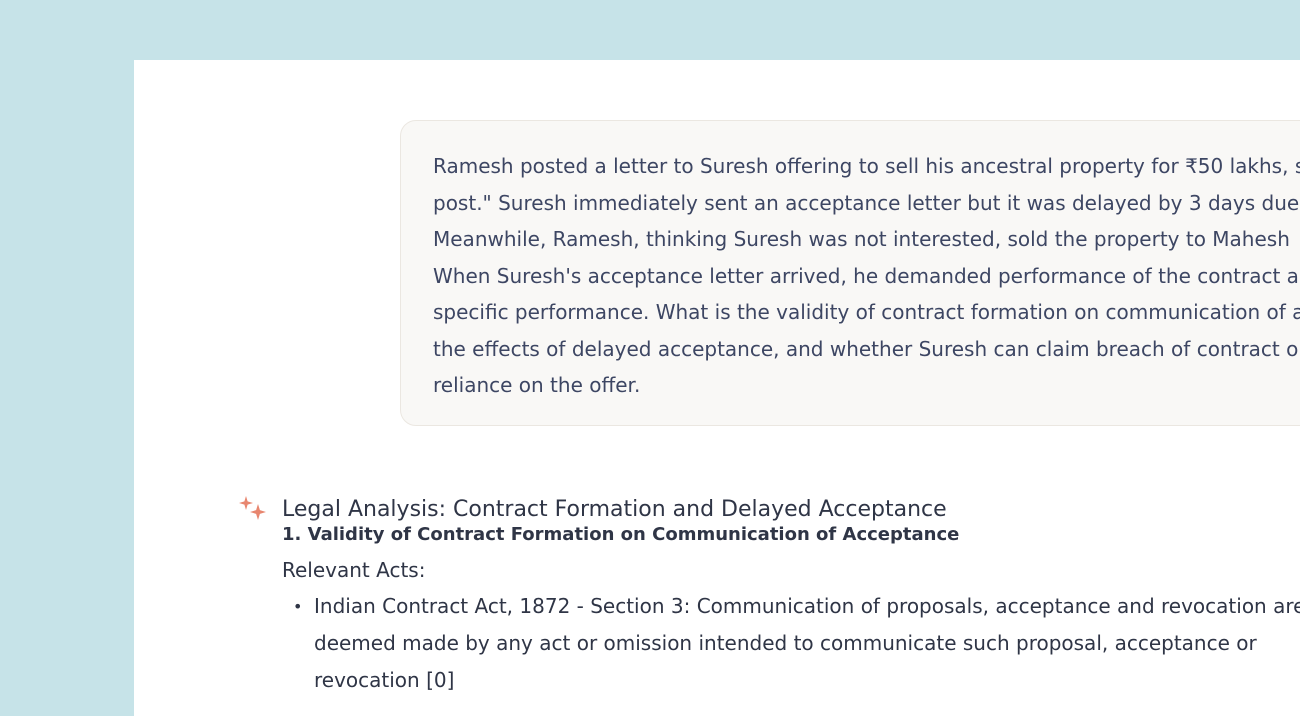 Image resolution: width=1300 pixels, height=716 pixels. I want to click on sparkle-icon, so click(252, 508).